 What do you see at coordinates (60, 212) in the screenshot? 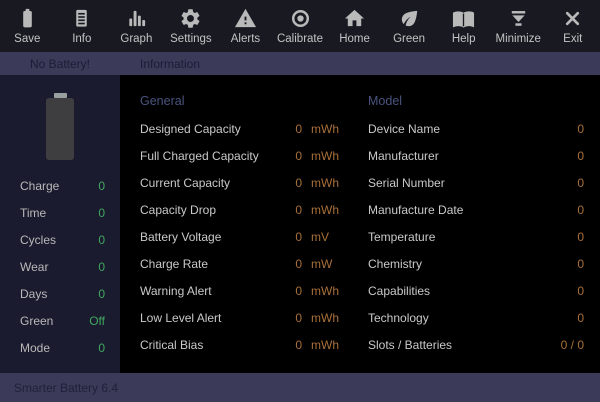
I see `sidebar-stat-row: Time 0` at bounding box center [60, 212].